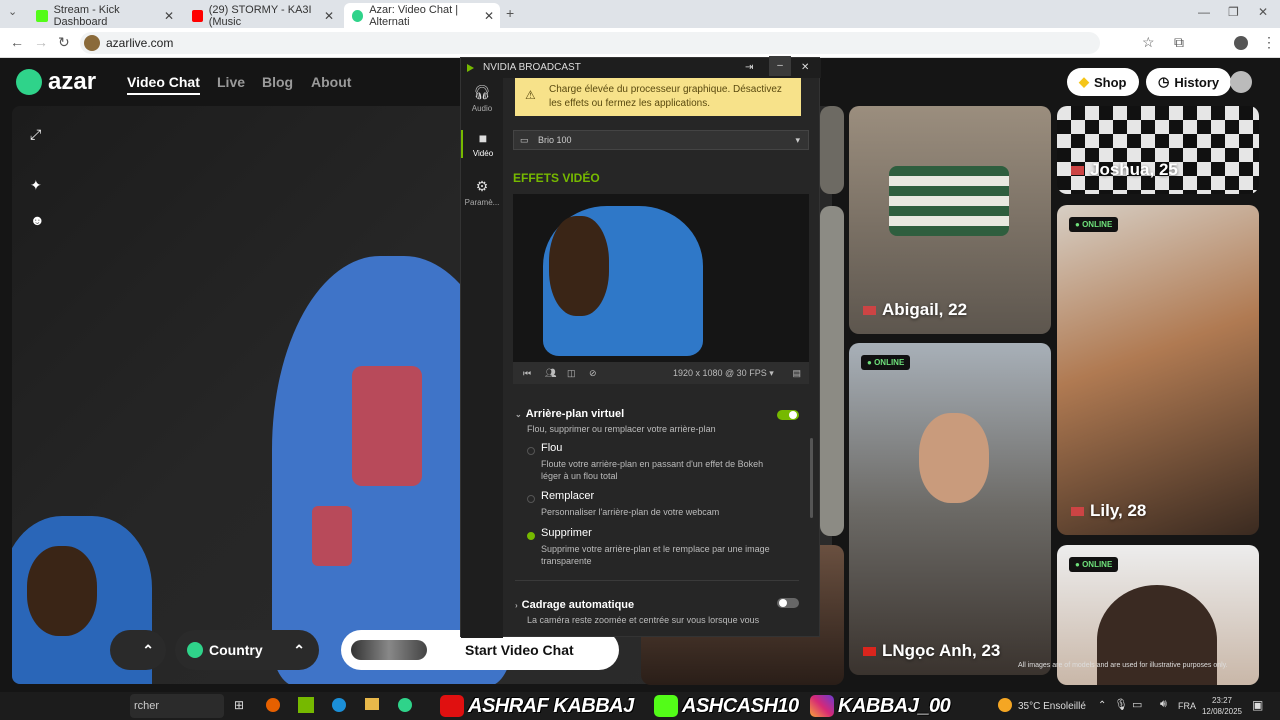  I want to click on profile-name: Abigail, 22, so click(915, 310).